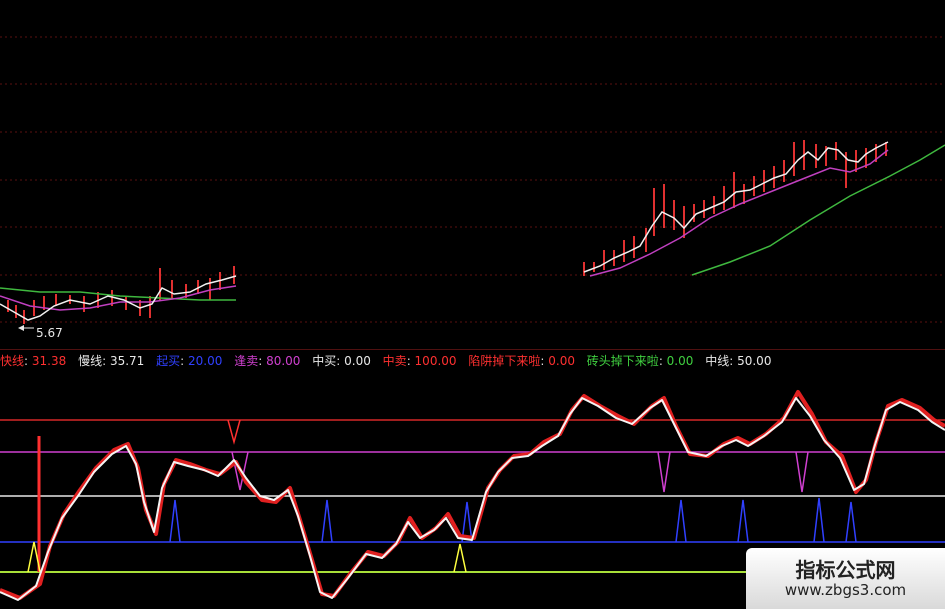 This screenshot has height=609, width=945. I want to click on watermark-title: 指标公式网, so click(845, 570).